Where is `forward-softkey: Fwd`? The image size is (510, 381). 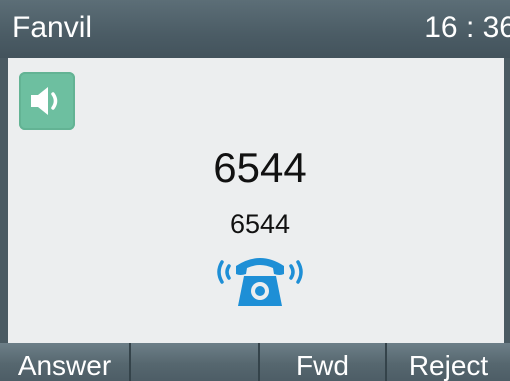
forward-softkey: Fwd is located at coordinates (323, 362).